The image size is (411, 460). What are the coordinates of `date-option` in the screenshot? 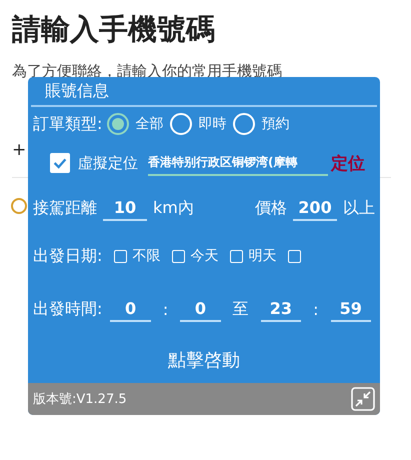 It's located at (295, 256).